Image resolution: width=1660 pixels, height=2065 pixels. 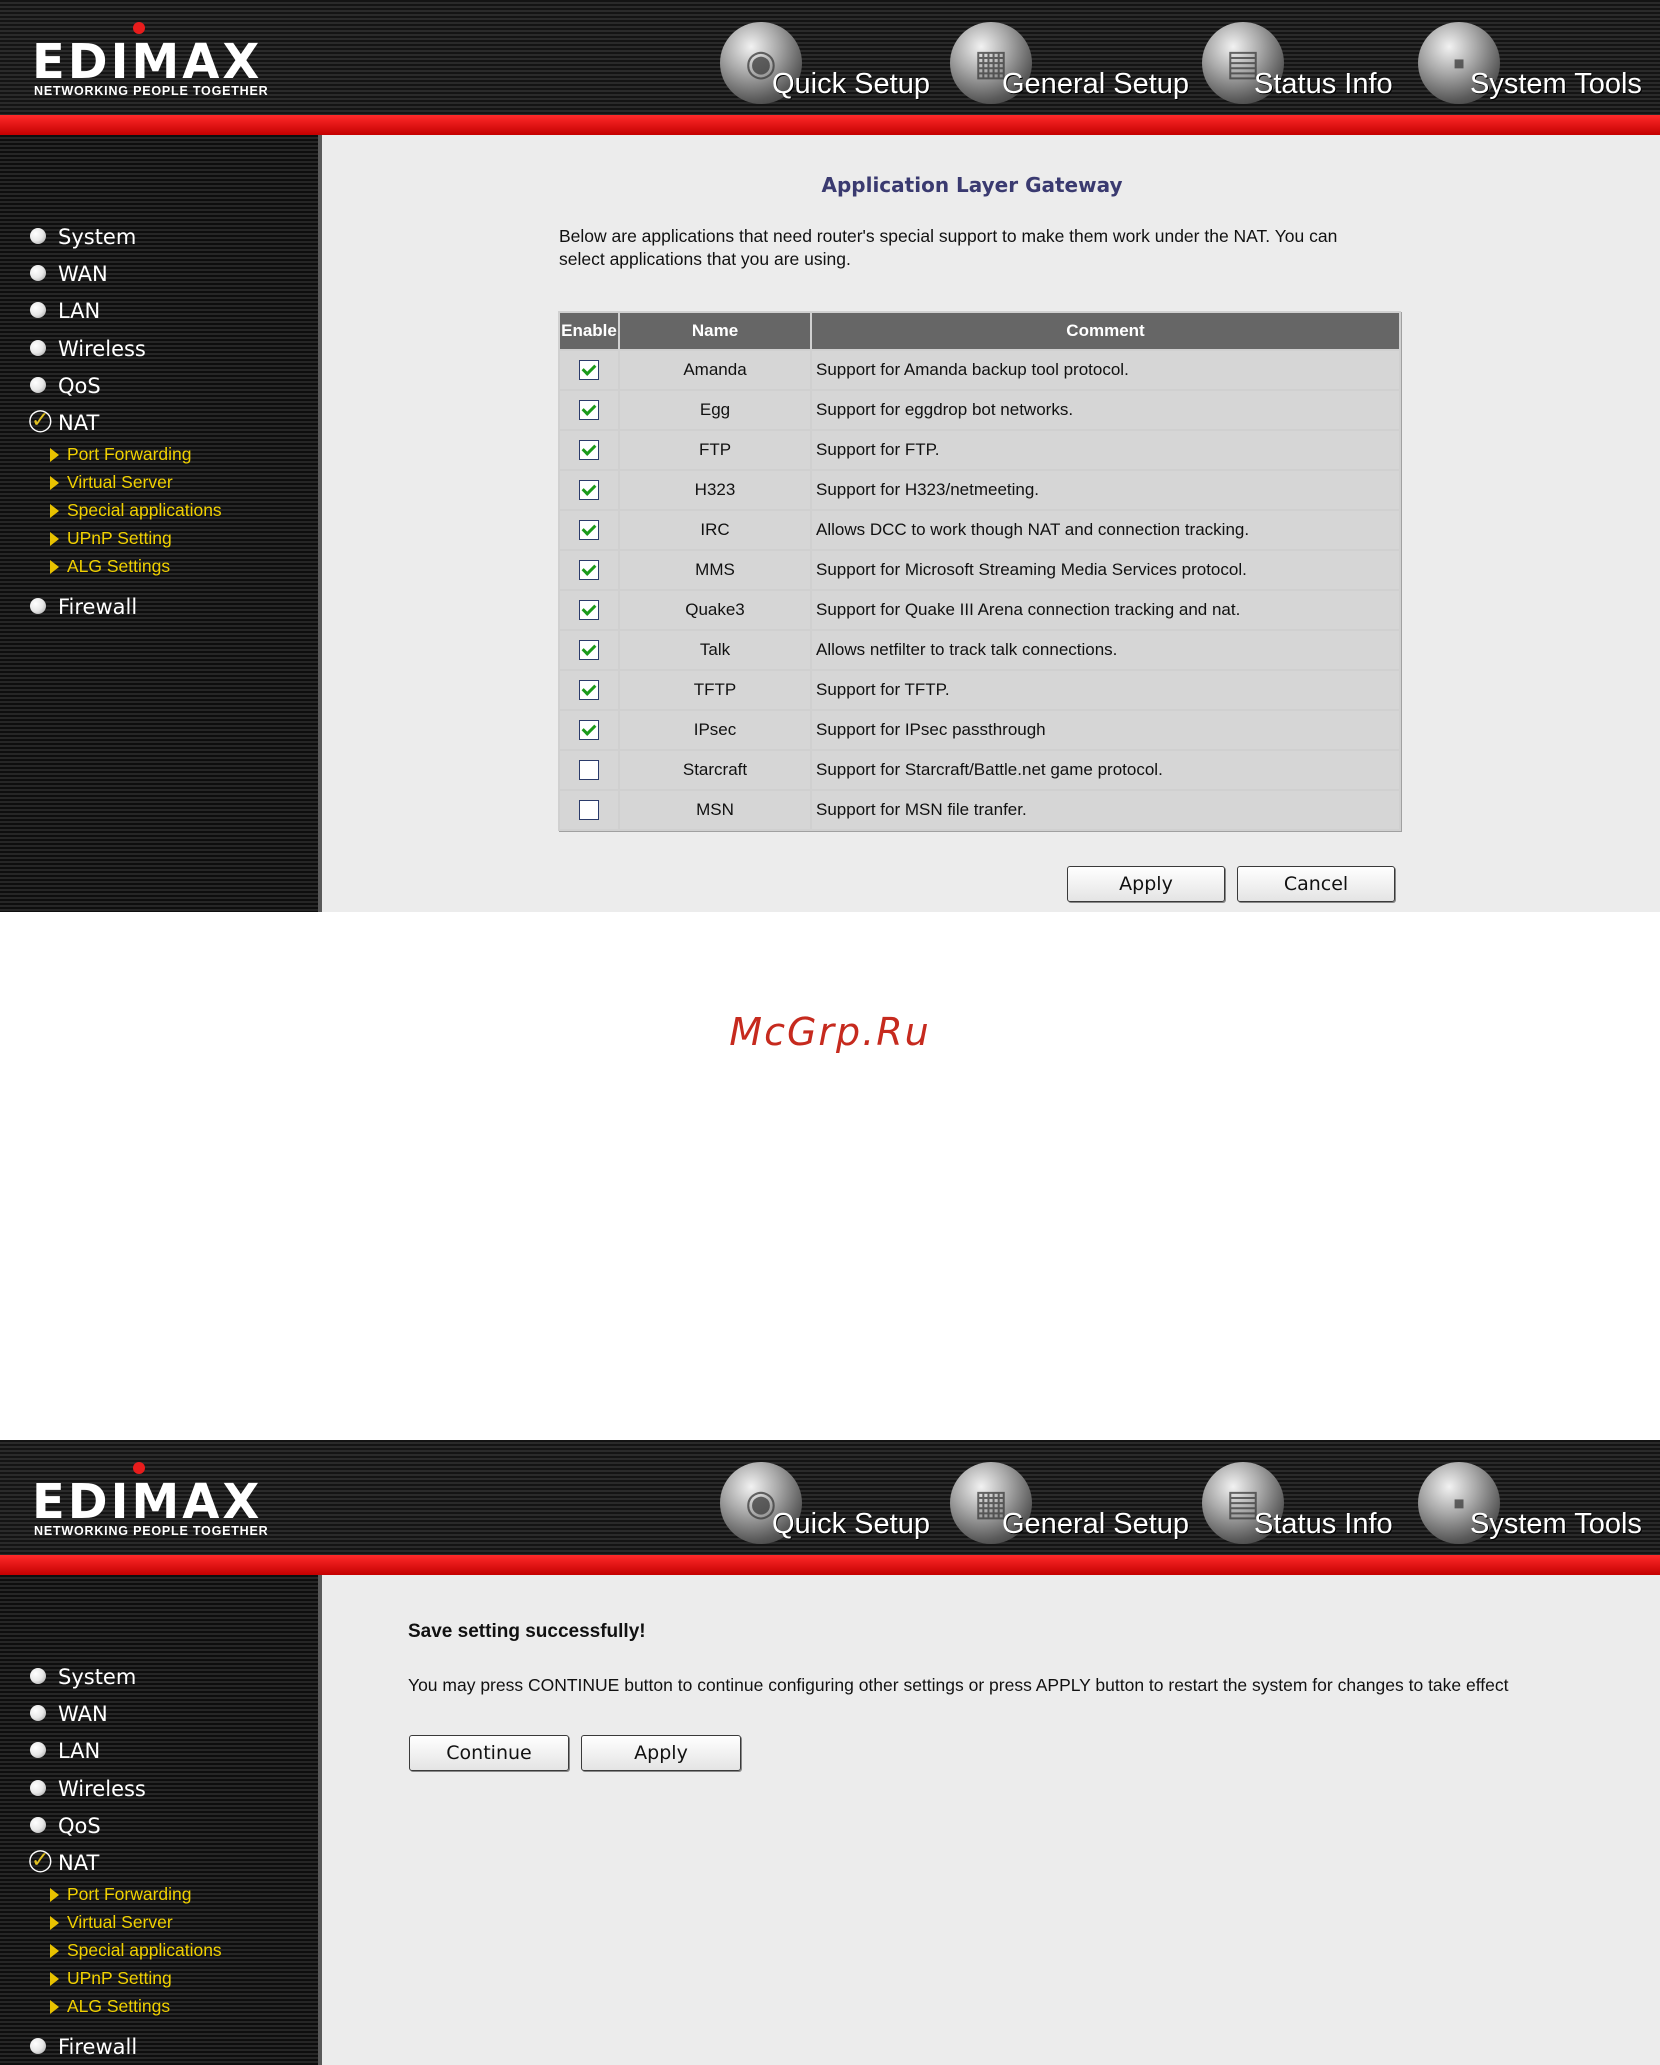 What do you see at coordinates (102, 349) in the screenshot?
I see `sidebar-item-label: Wireless` at bounding box center [102, 349].